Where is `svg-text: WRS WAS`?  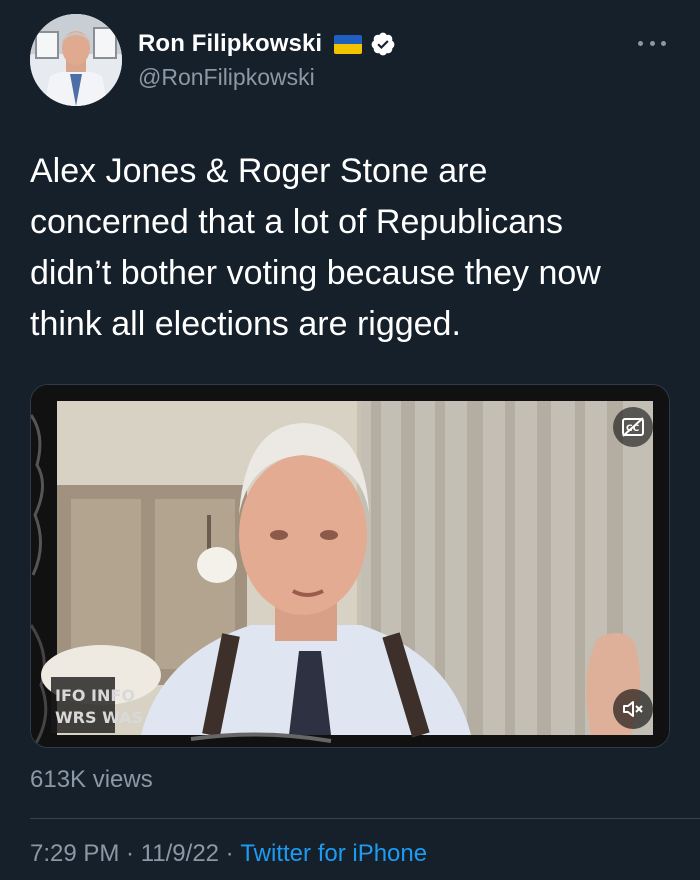 svg-text: WRS WAS is located at coordinates (99, 717).